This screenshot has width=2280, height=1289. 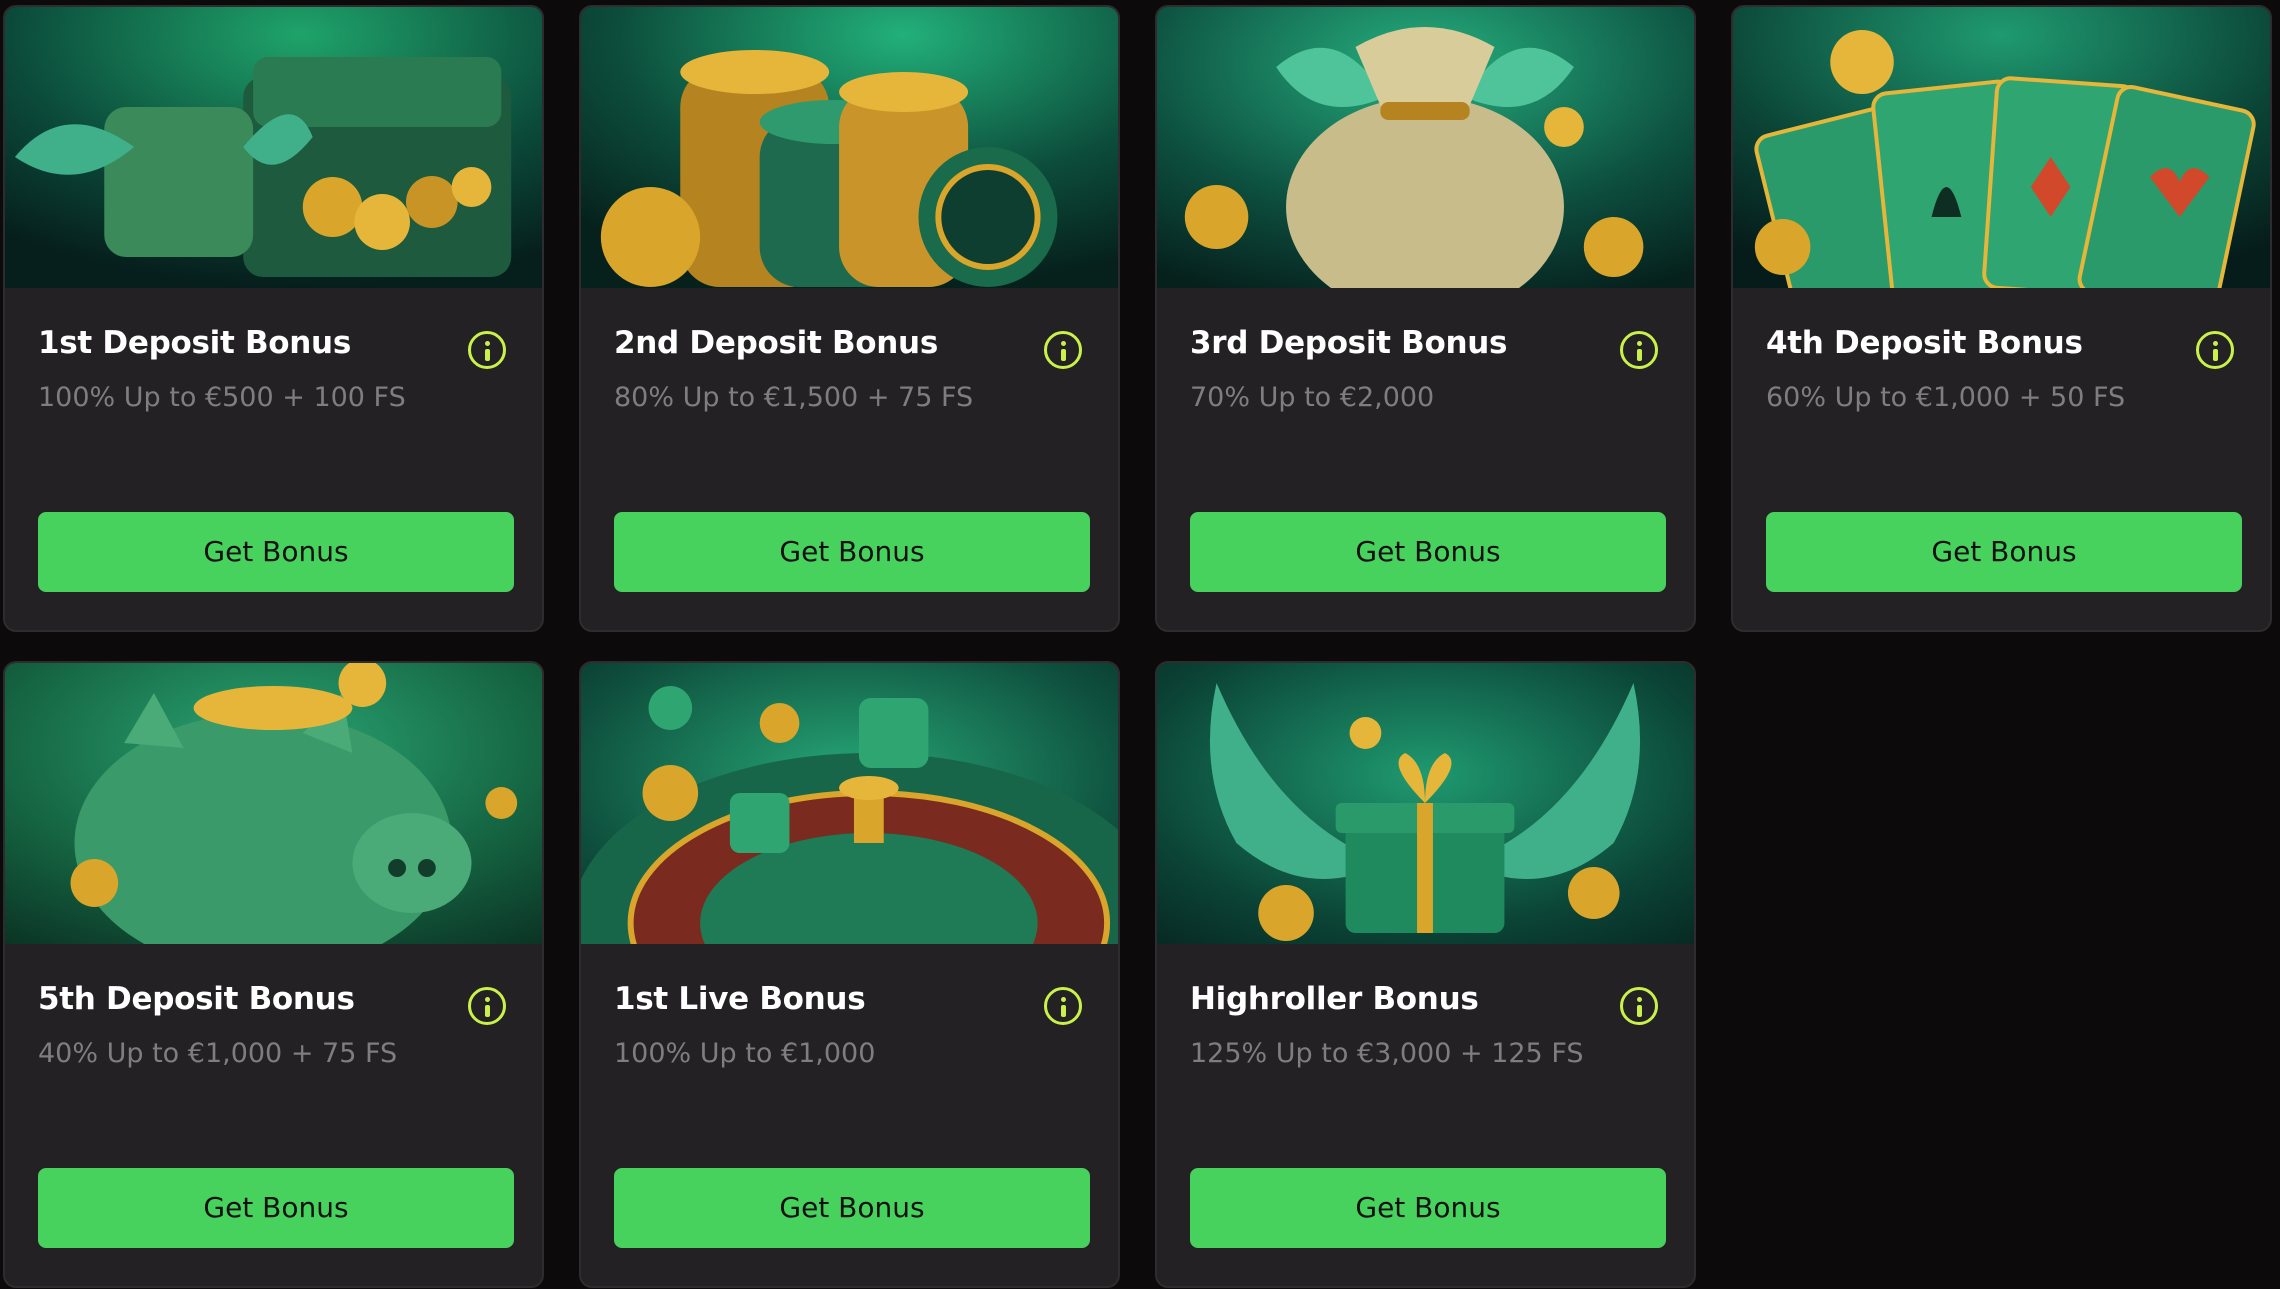 What do you see at coordinates (273, 803) in the screenshot?
I see `piggy-bank-image` at bounding box center [273, 803].